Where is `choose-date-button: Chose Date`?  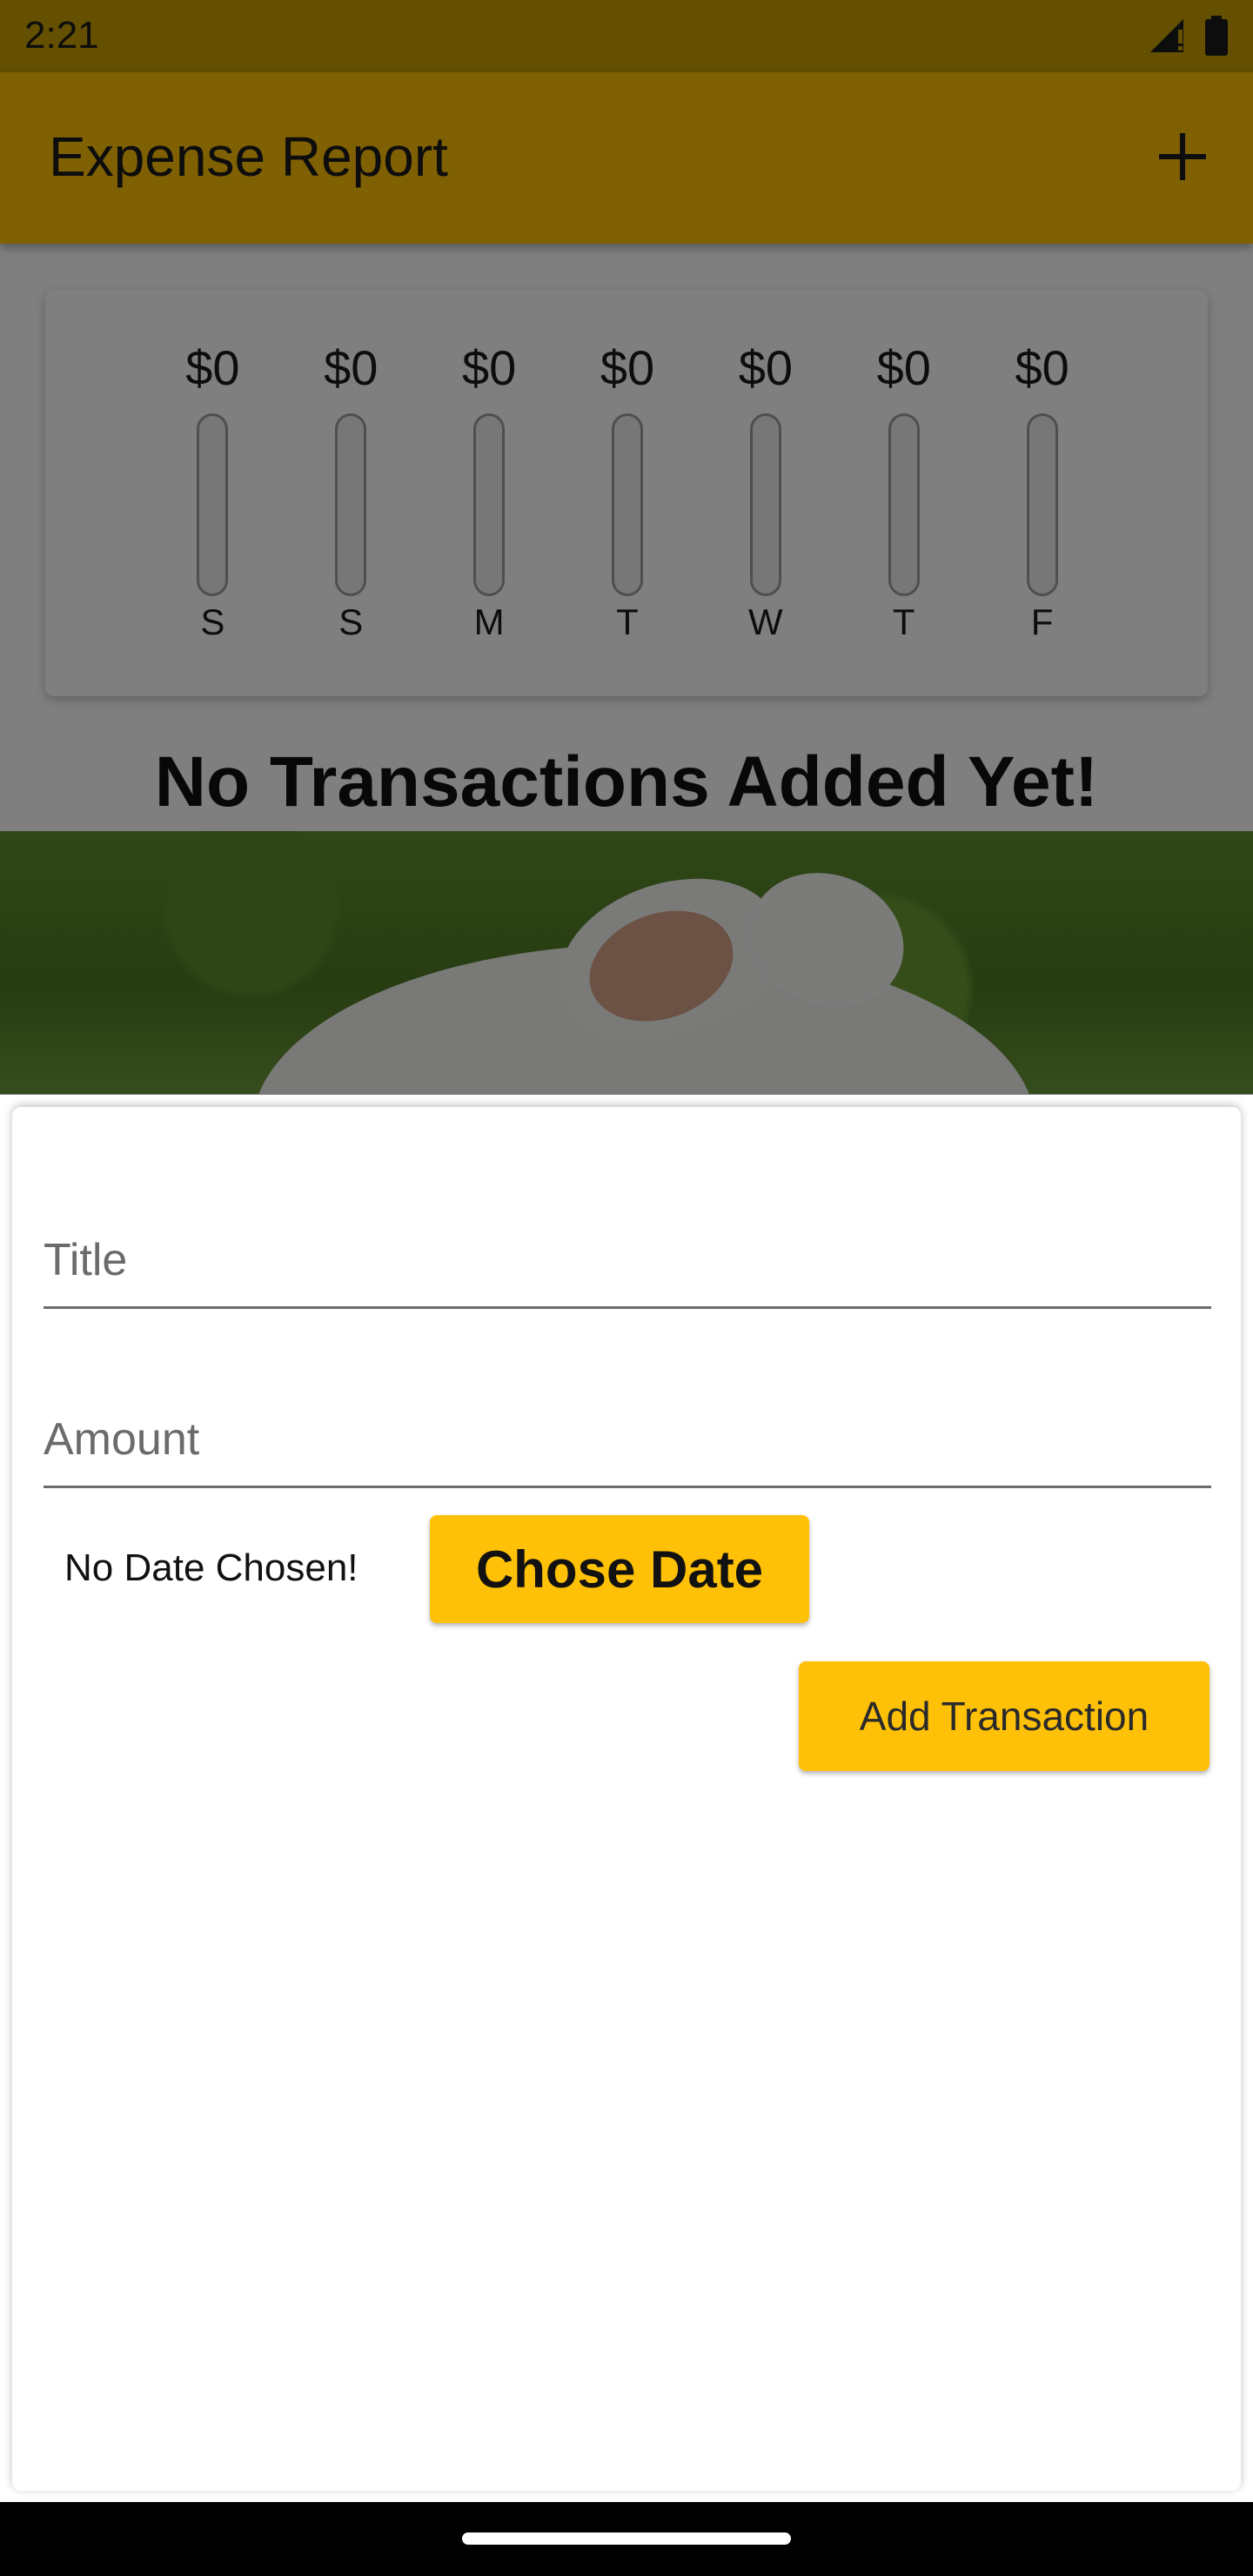
choose-date-button: Chose Date is located at coordinates (619, 1569).